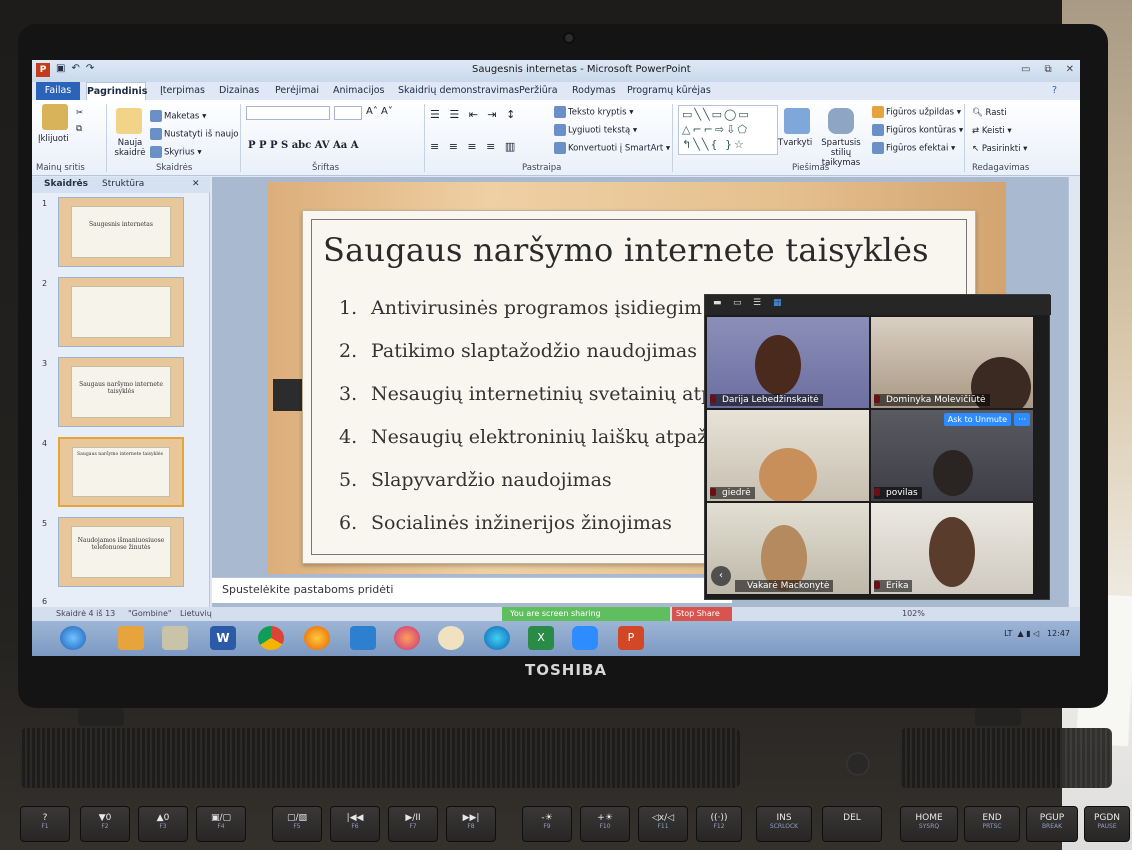 The height and width of the screenshot is (850, 1132). Describe the element at coordinates (451, 638) in the screenshot. I see `media-icon` at that location.